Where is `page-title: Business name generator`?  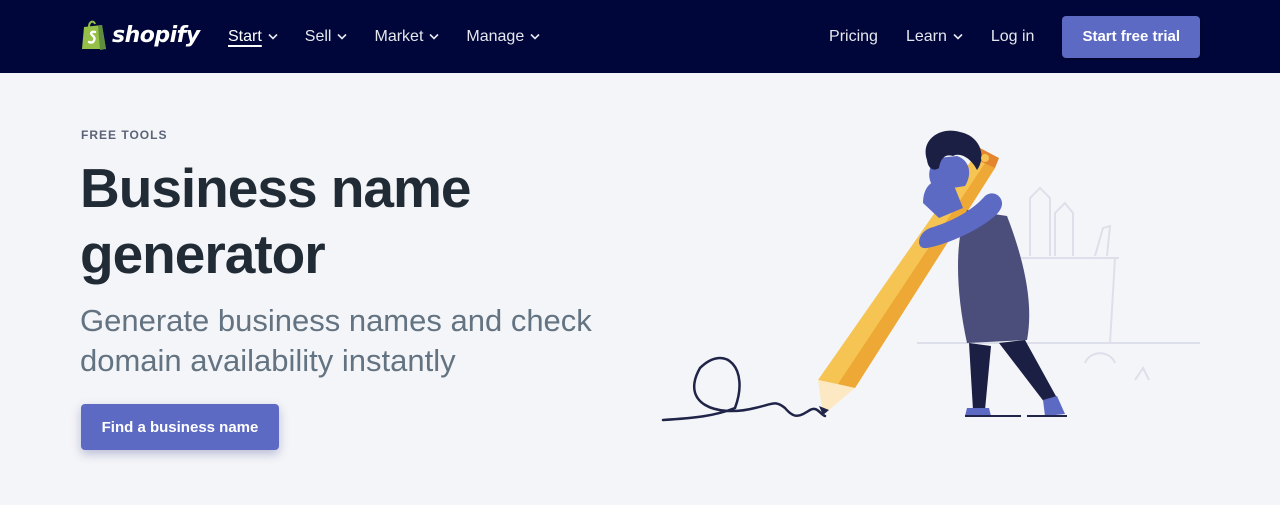 page-title: Business name generator is located at coordinates (276, 221).